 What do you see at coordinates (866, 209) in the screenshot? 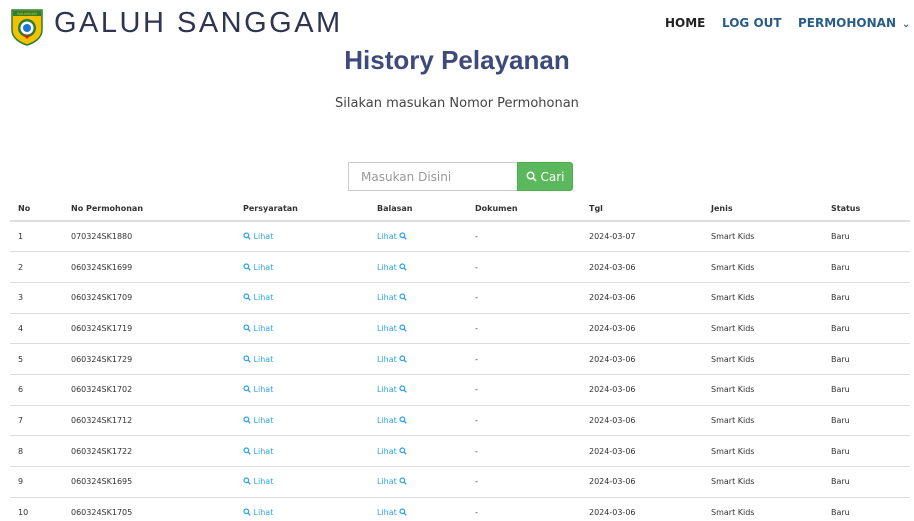
I see `col-header-status: Status` at bounding box center [866, 209].